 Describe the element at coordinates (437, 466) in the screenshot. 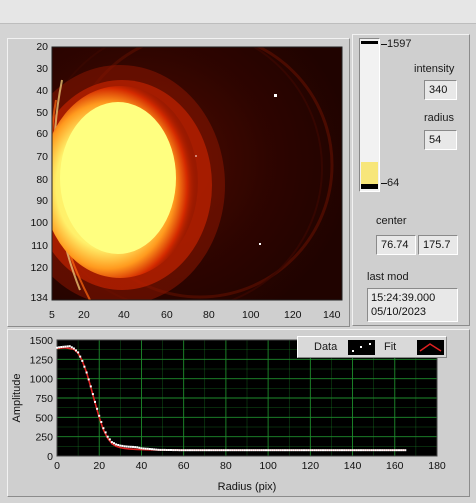

I see `x-tick-label: 180` at that location.